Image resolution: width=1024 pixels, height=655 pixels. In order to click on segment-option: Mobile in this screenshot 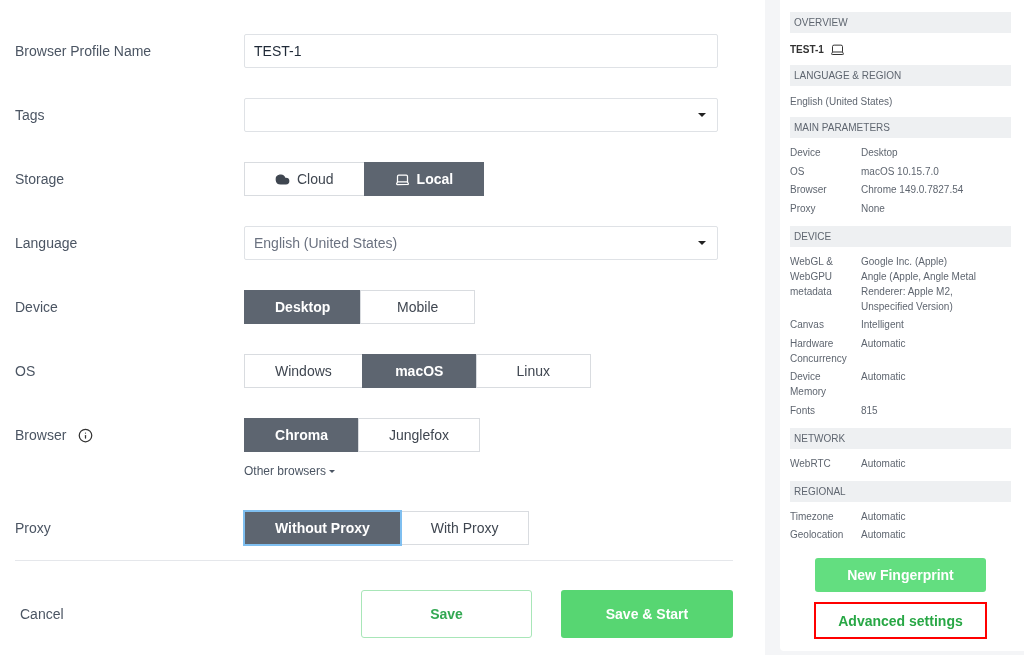, I will do `click(418, 307)`.